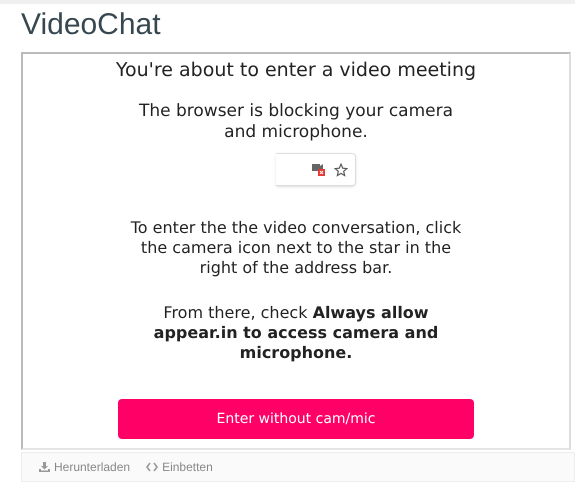  I want to click on footer-link: Herunterladen, so click(84, 467).